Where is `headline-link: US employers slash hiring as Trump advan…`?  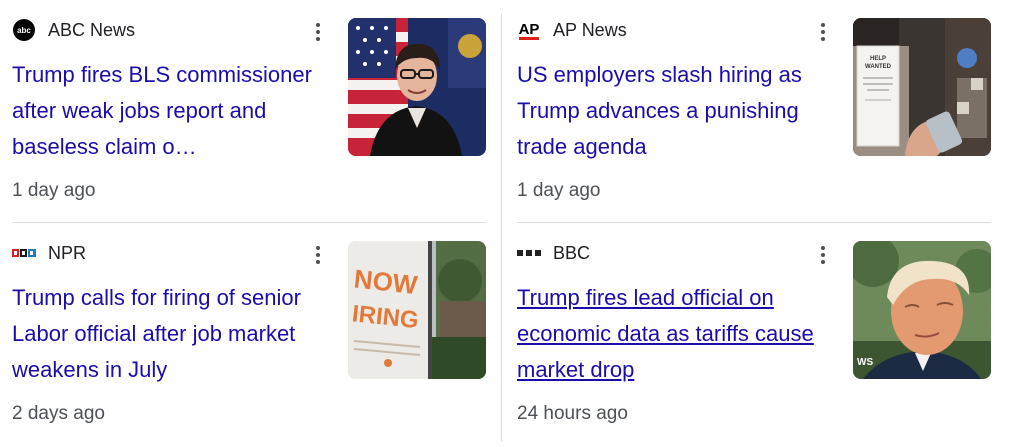 headline-link: US employers slash hiring as Trump advan… is located at coordinates (679, 111).